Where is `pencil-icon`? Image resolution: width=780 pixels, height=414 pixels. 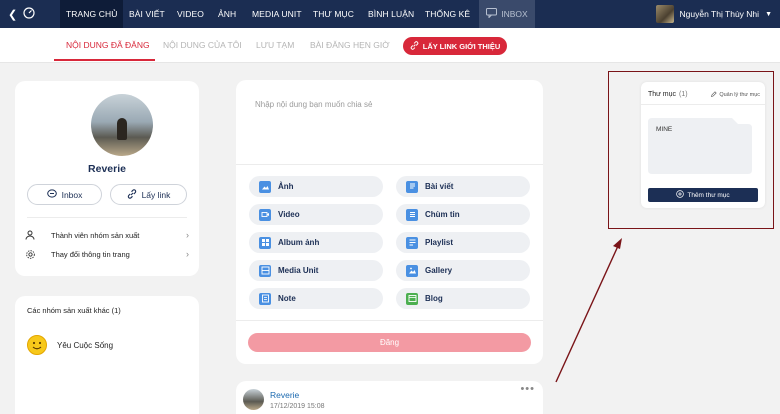 pencil-icon is located at coordinates (714, 95).